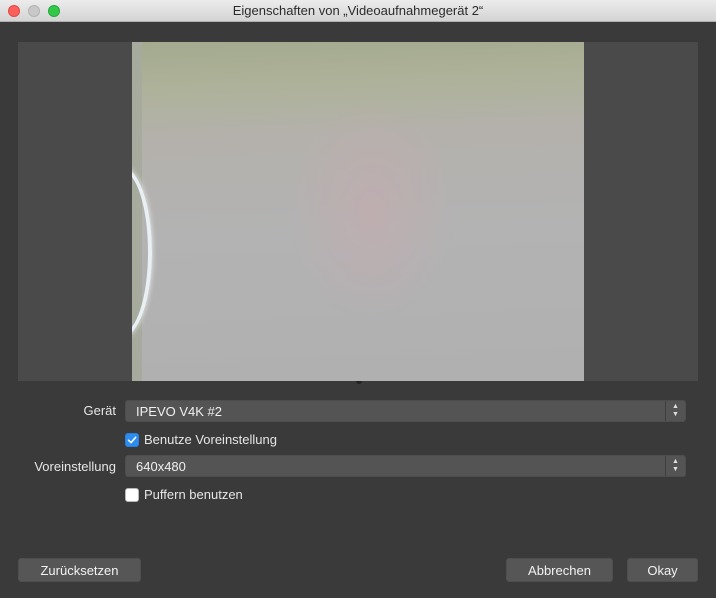 The image size is (716, 598). What do you see at coordinates (405, 411) in the screenshot?
I see `device-select: IPEVO V4K #2 ▲ ▼` at bounding box center [405, 411].